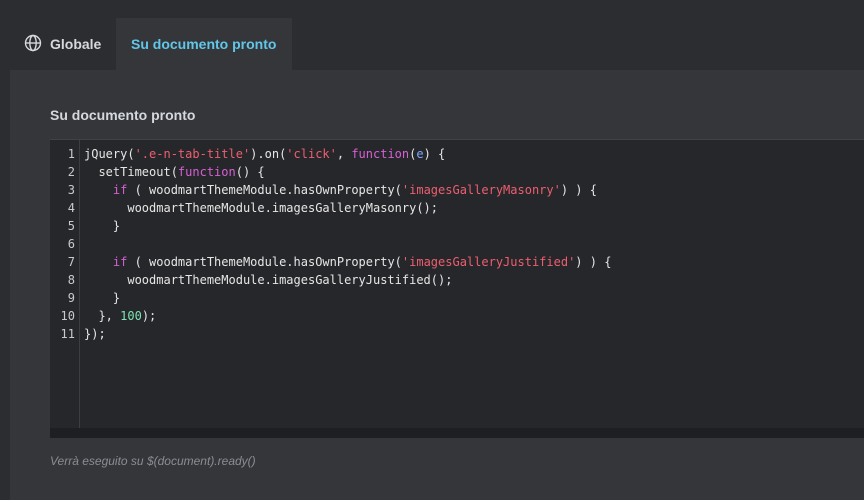 The width and height of the screenshot is (864, 500). Describe the element at coordinates (71, 154) in the screenshot. I see `line-number: 1` at that location.